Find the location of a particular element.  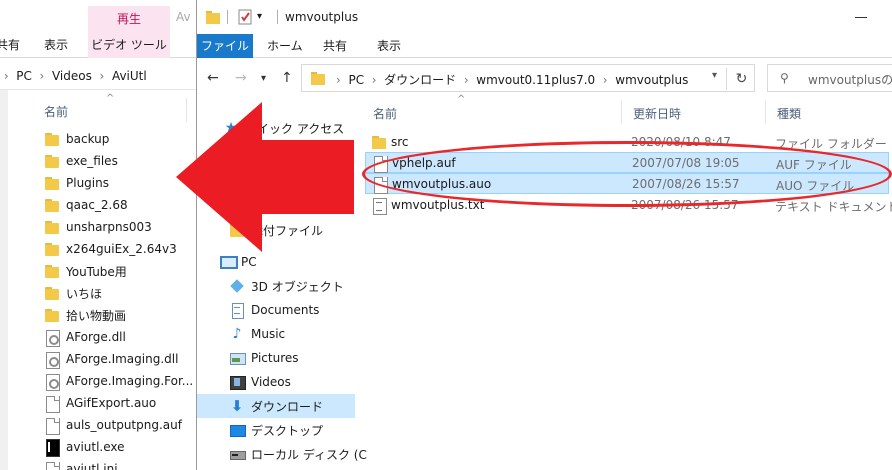

nav-item-desktop: デスクトップ is located at coordinates (276, 430).